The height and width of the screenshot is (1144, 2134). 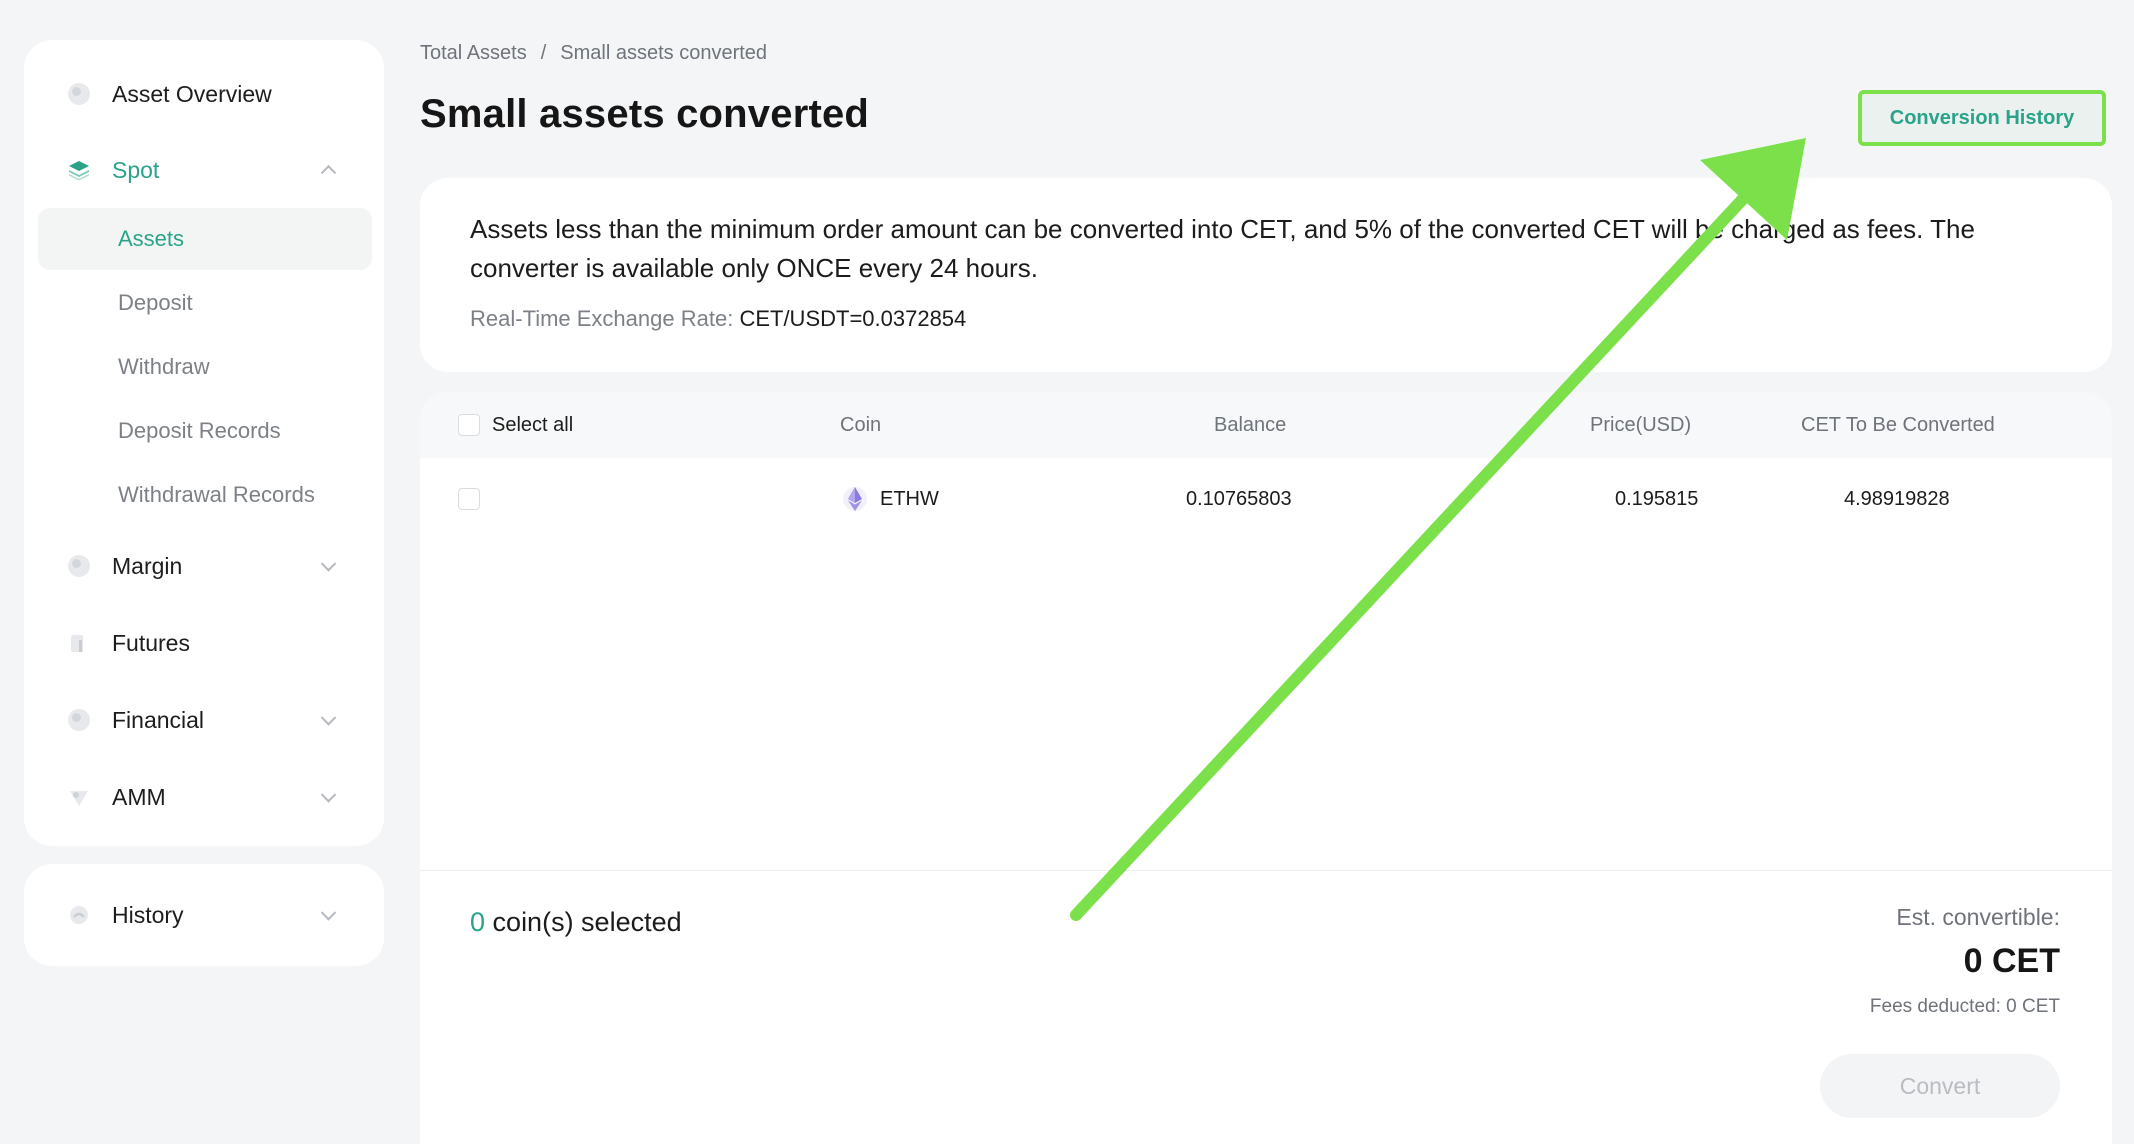 I want to click on fees-deducted: Fees deducted: 0 CET, so click(x=1964, y=1006).